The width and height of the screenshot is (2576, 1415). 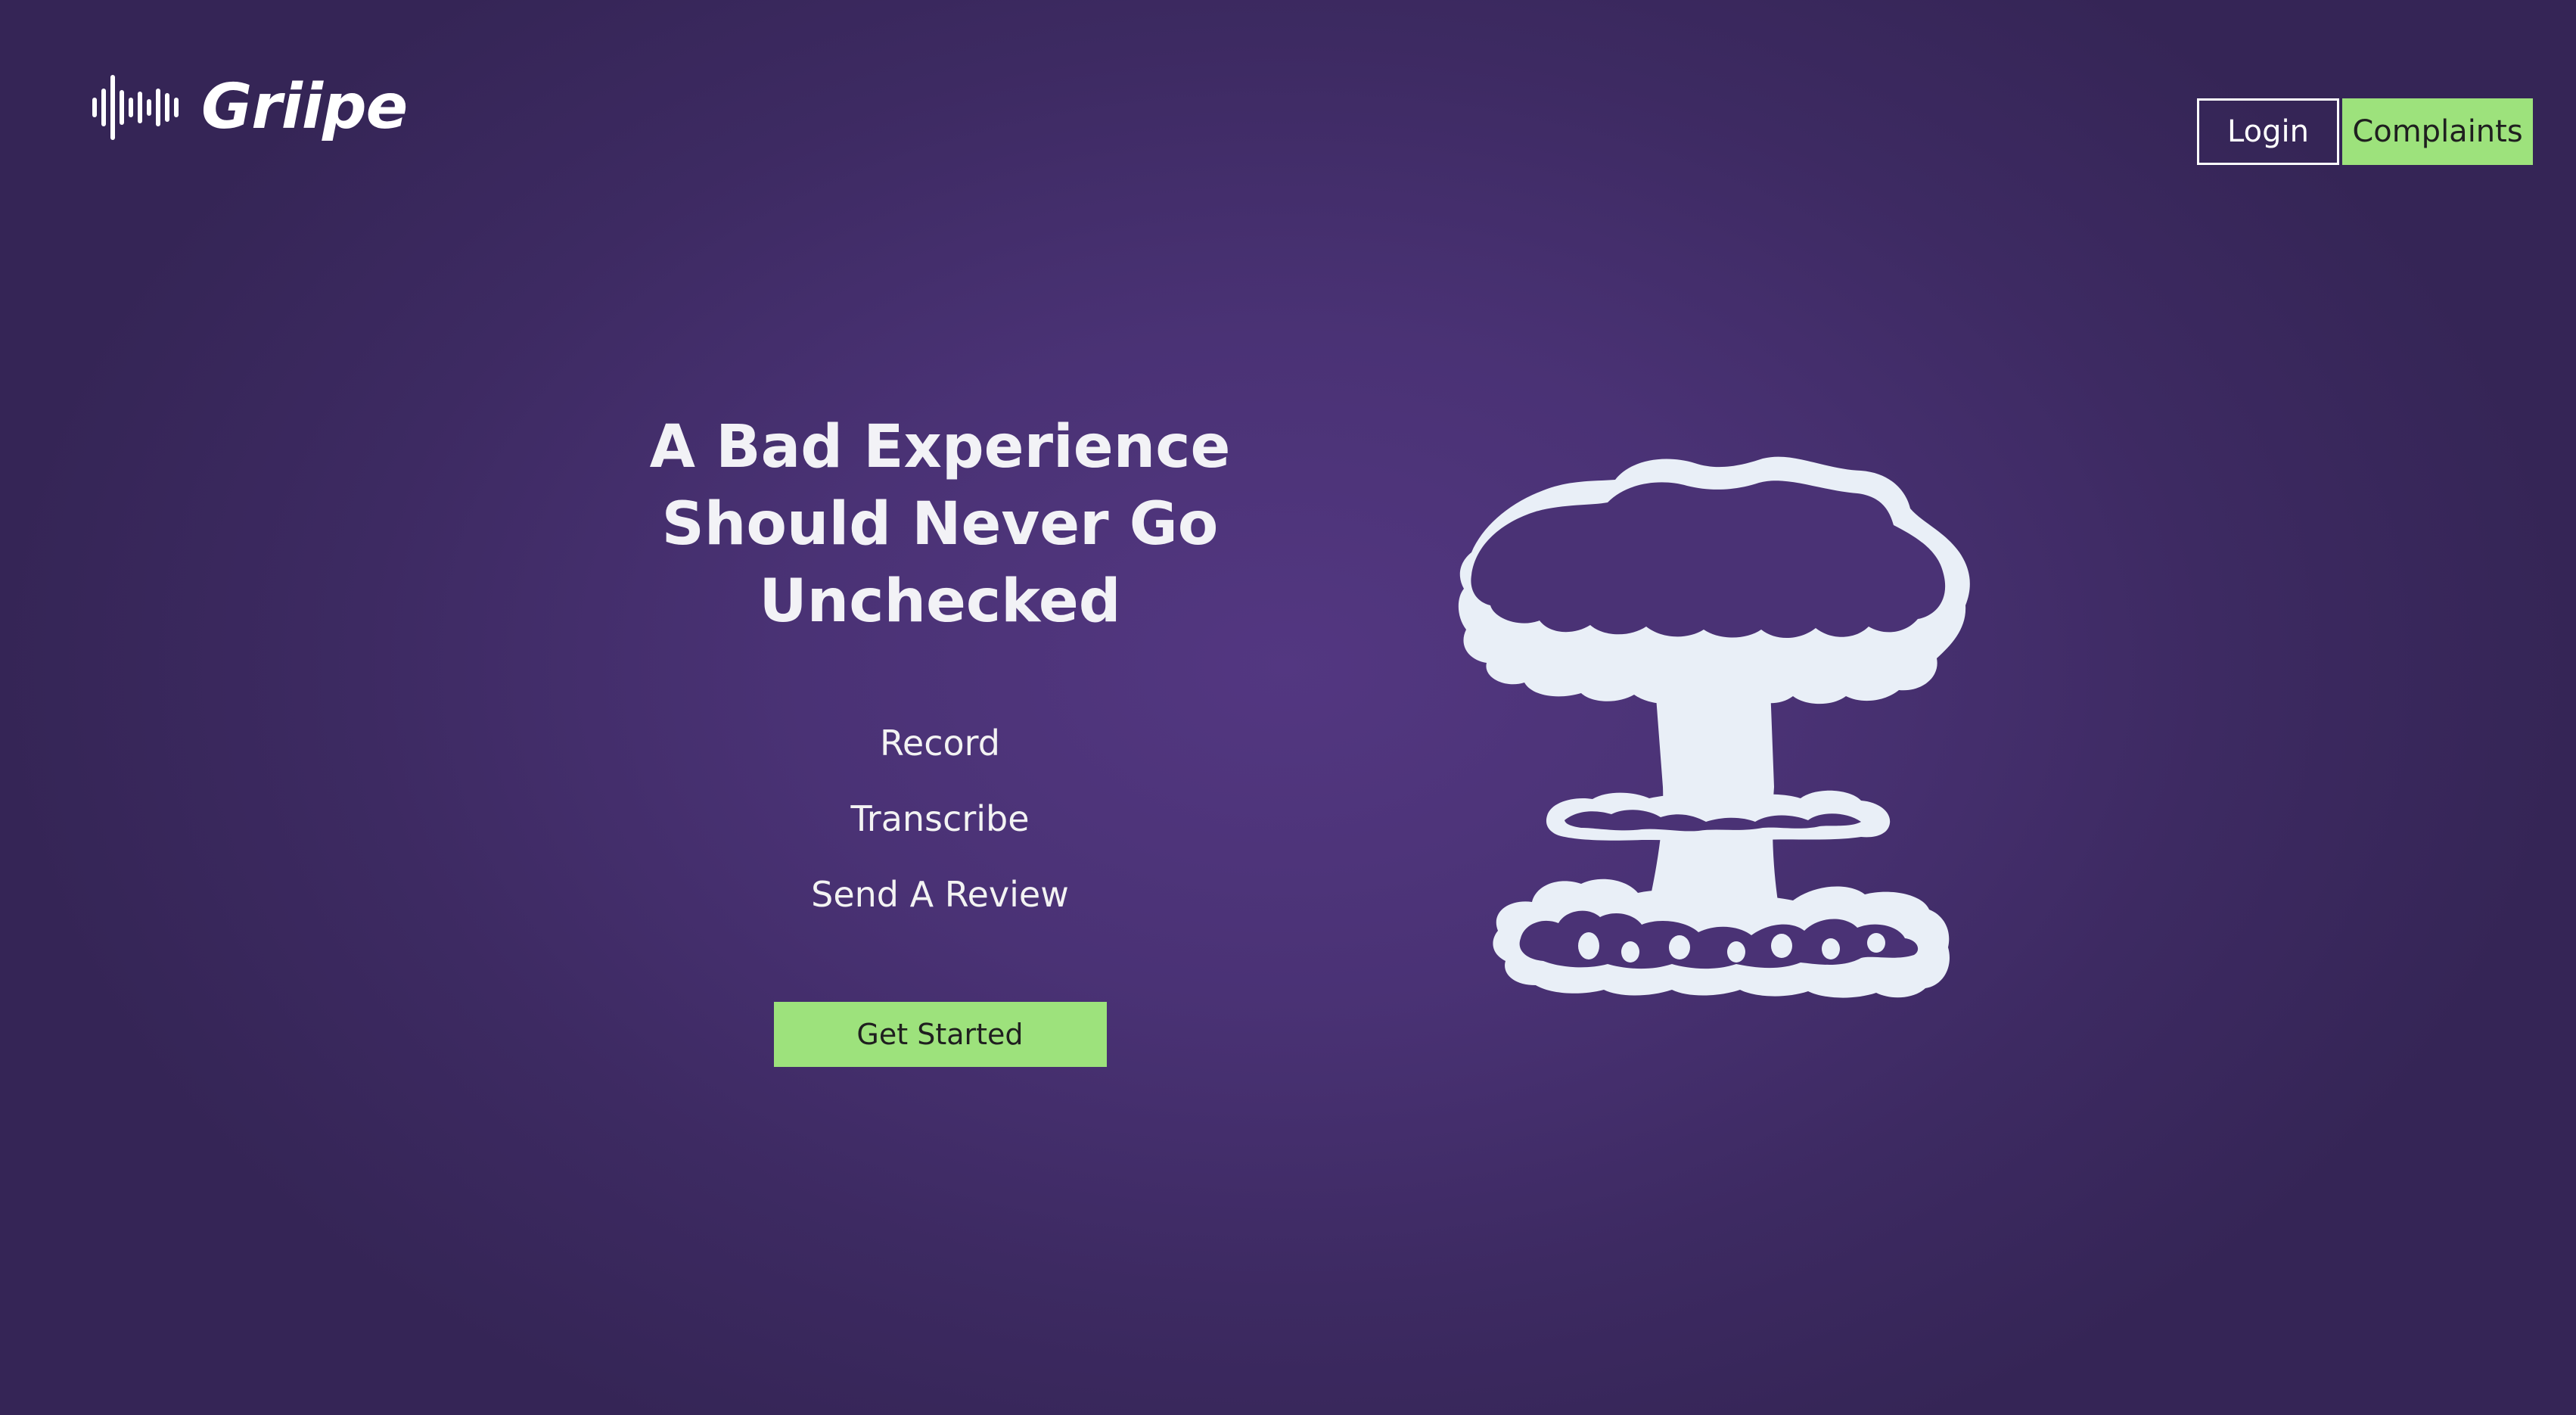 I want to click on headline-line: Unchecked, so click(x=940, y=602).